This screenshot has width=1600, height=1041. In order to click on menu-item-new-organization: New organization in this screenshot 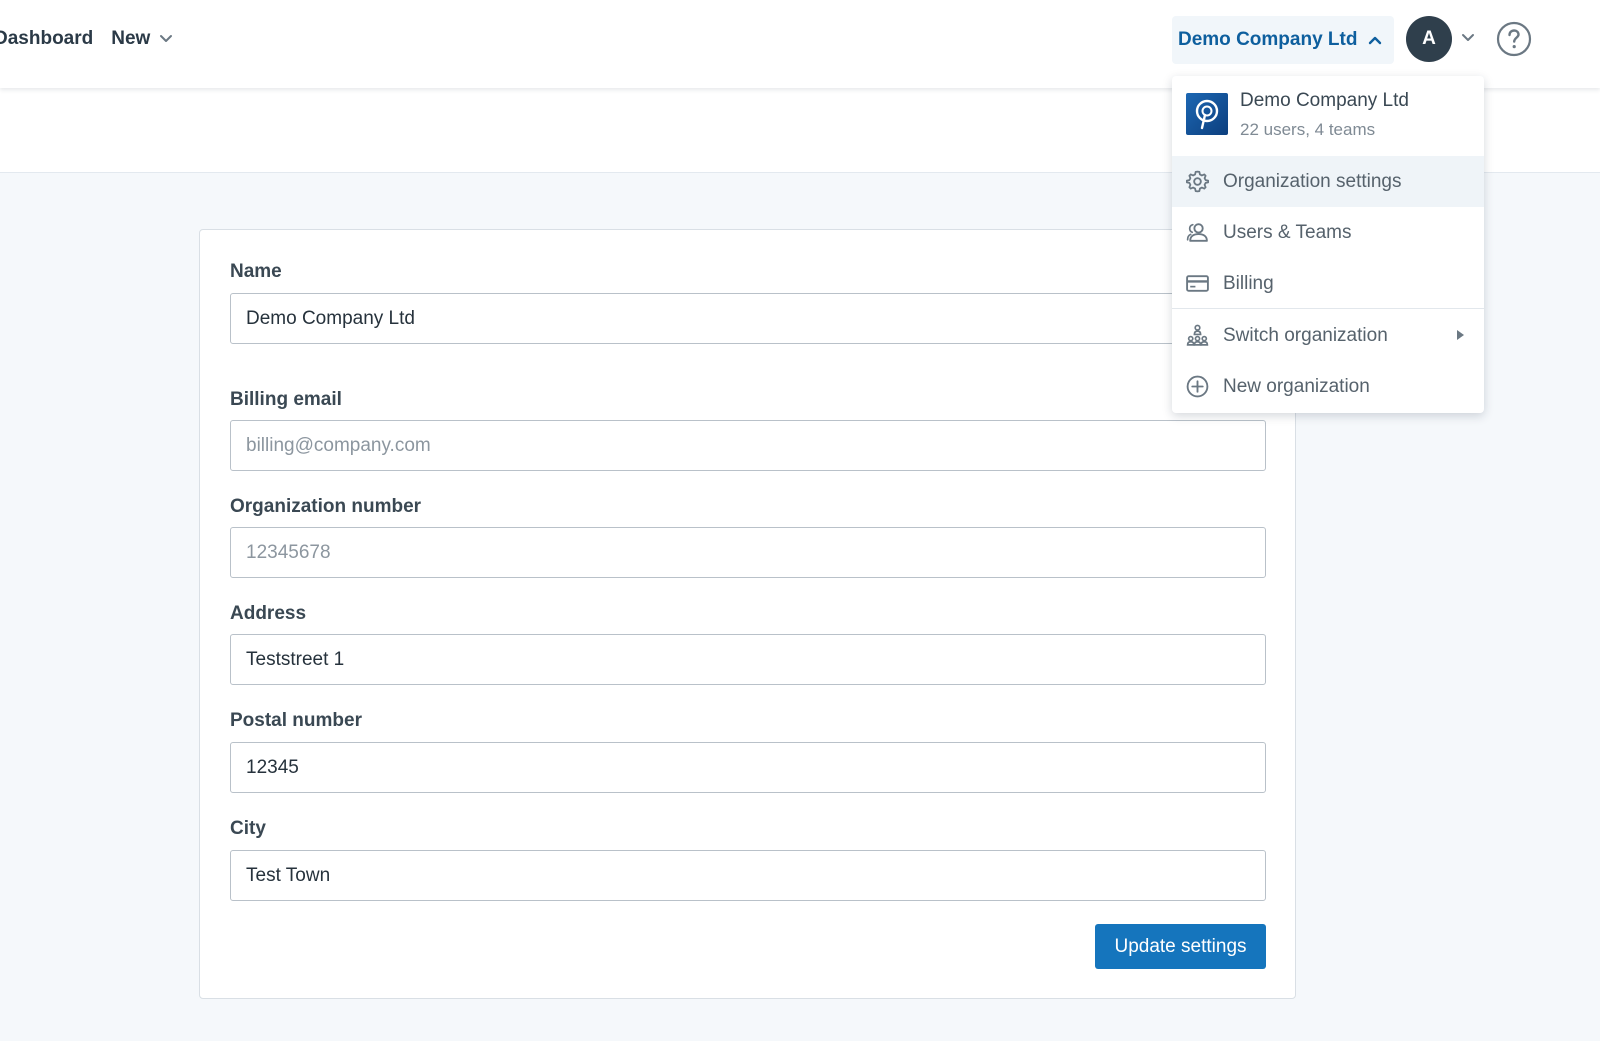, I will do `click(1328, 386)`.